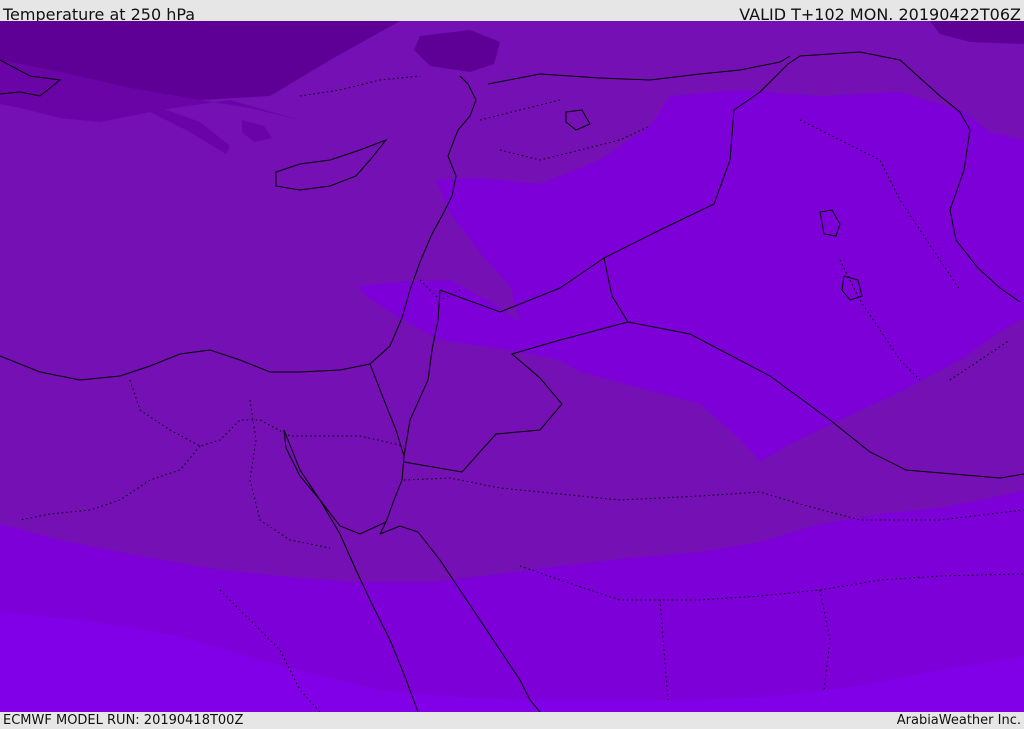 This screenshot has width=1024, height=729. I want to click on map-title: Temperature at 250 hPa, so click(99, 13).